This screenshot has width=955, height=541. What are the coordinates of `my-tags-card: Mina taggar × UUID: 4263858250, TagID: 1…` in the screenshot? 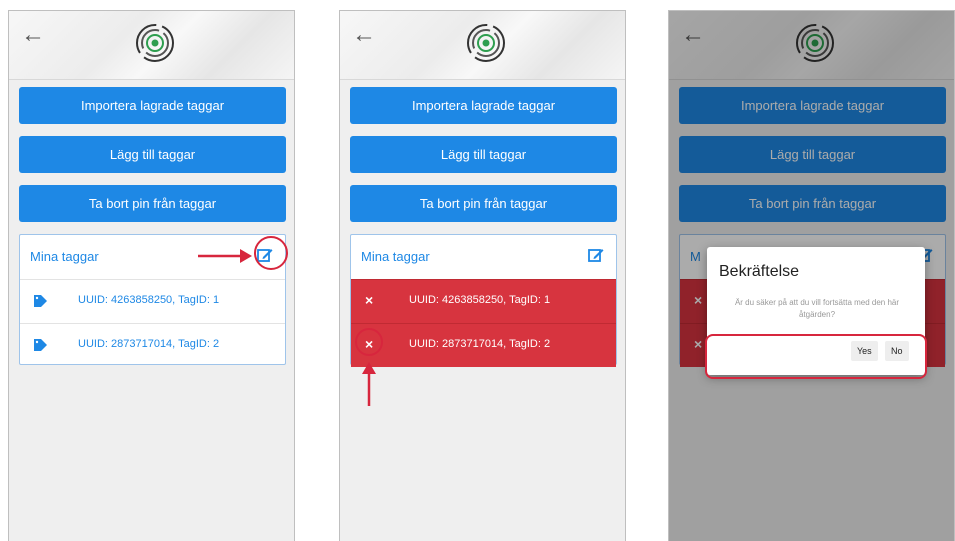 It's located at (483, 300).